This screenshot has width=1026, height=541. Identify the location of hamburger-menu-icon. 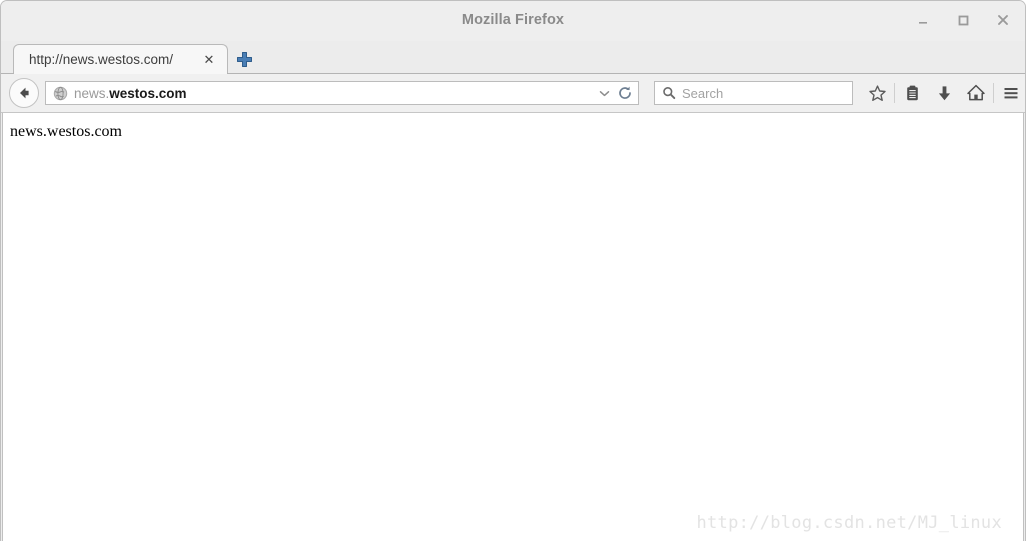
(1011, 93).